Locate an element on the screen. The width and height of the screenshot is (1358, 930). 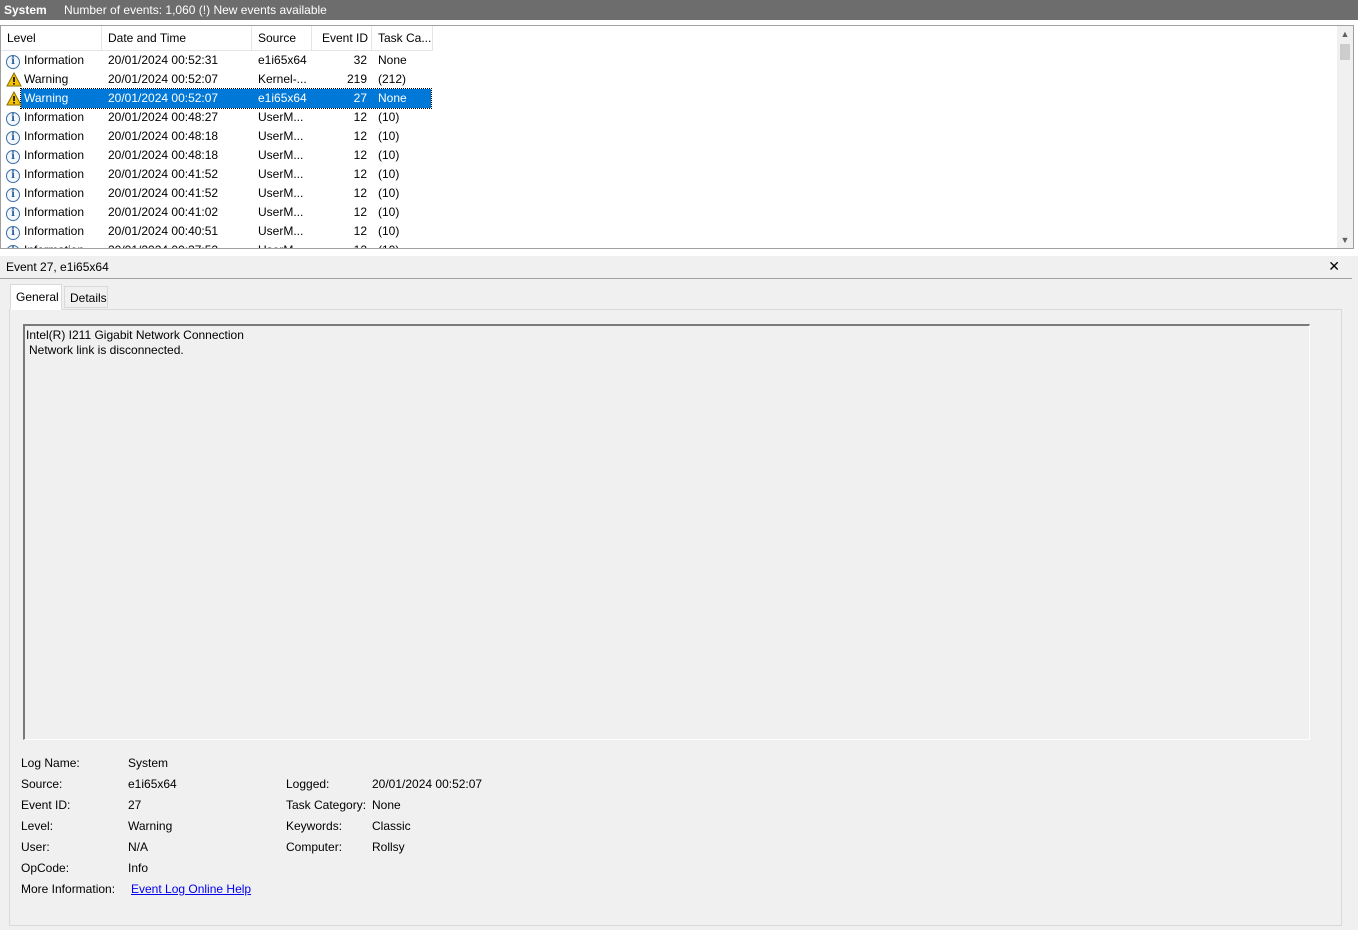
cell-event-id: 27 is located at coordinates (360, 98).